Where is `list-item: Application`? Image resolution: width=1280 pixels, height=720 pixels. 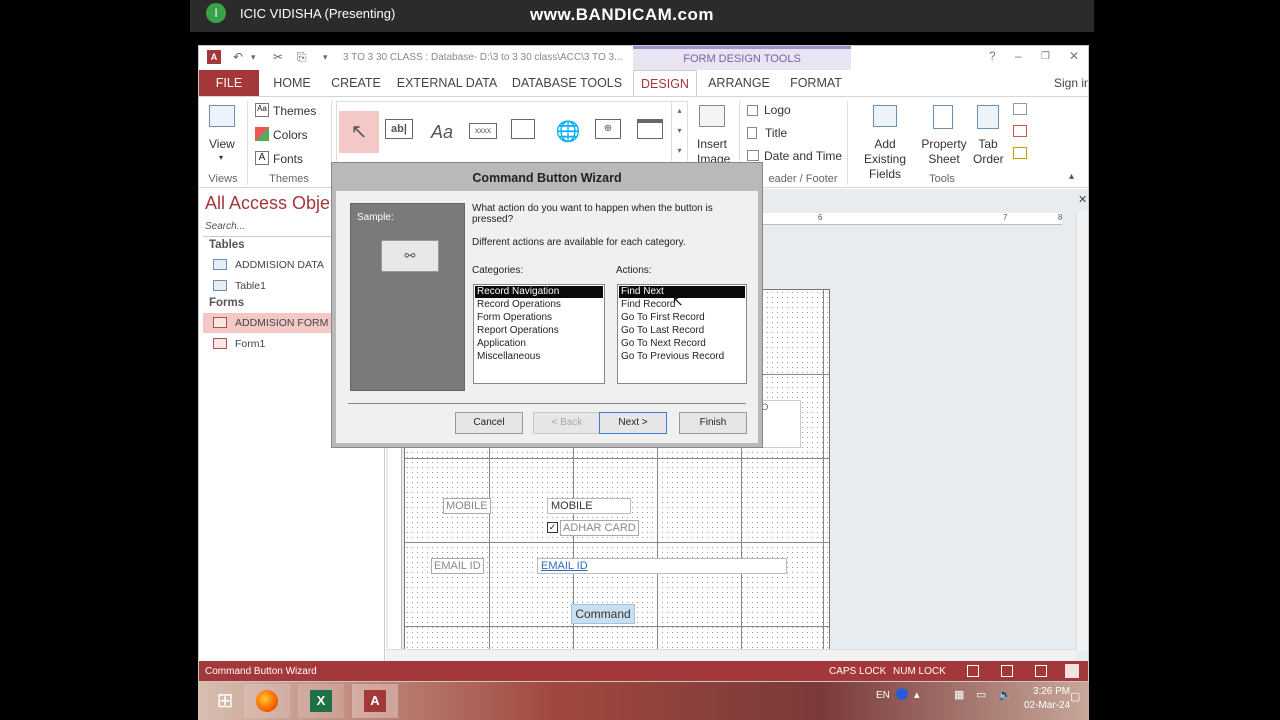
list-item: Application is located at coordinates (539, 344).